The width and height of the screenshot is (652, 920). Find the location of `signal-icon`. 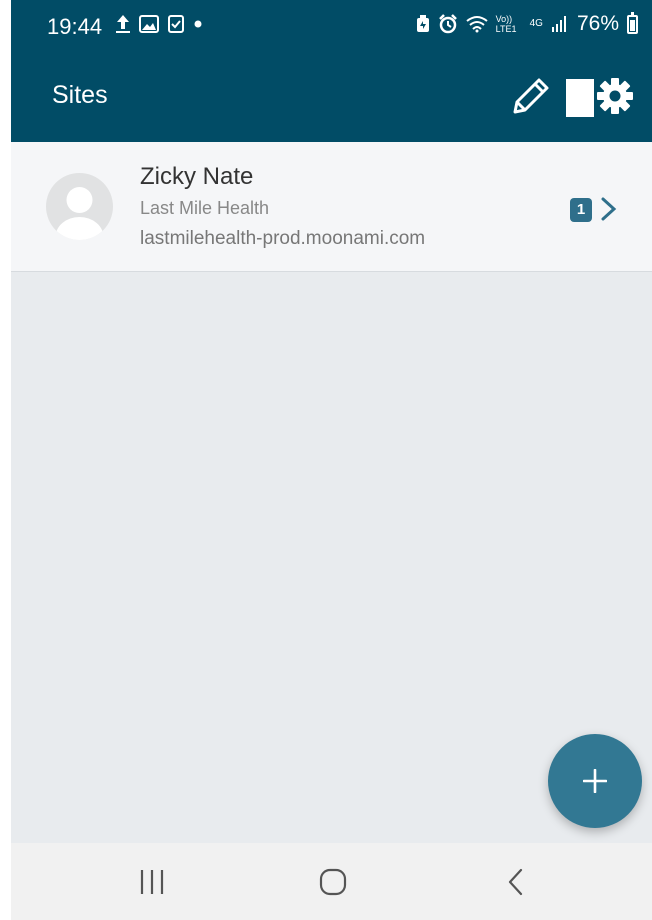

signal-icon is located at coordinates (558, 24).